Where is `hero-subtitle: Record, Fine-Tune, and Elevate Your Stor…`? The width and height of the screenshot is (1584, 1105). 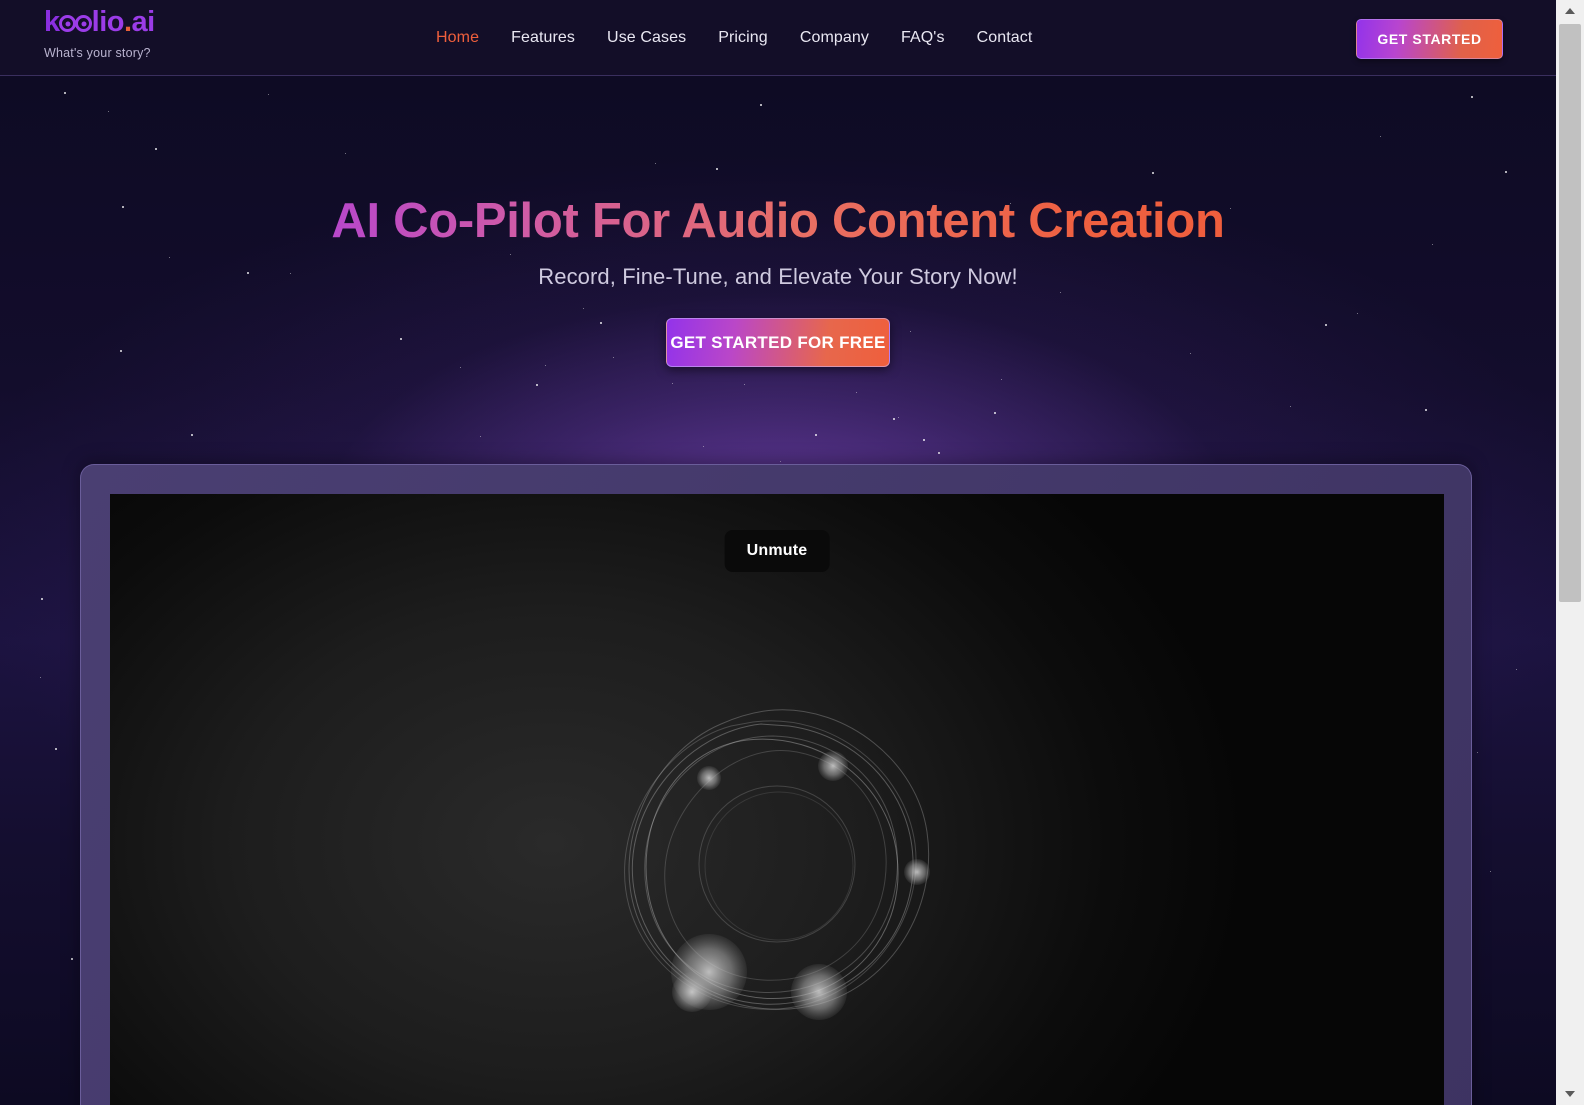 hero-subtitle: Record, Fine-Tune, and Elevate Your Stor… is located at coordinates (778, 276).